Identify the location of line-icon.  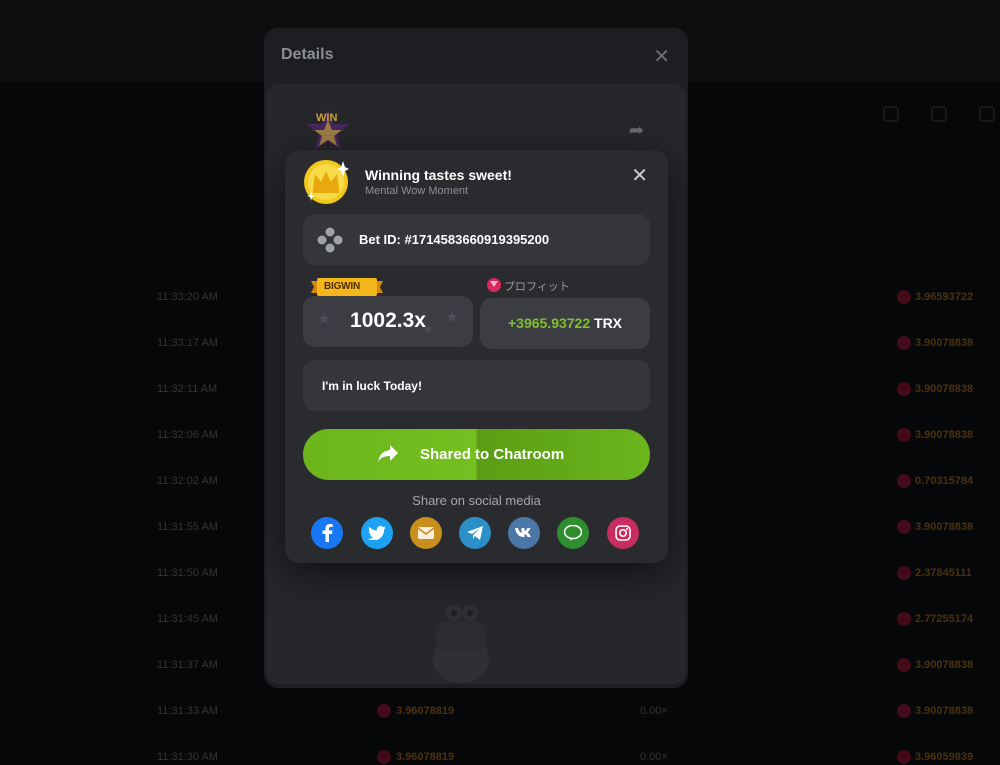
(573, 533).